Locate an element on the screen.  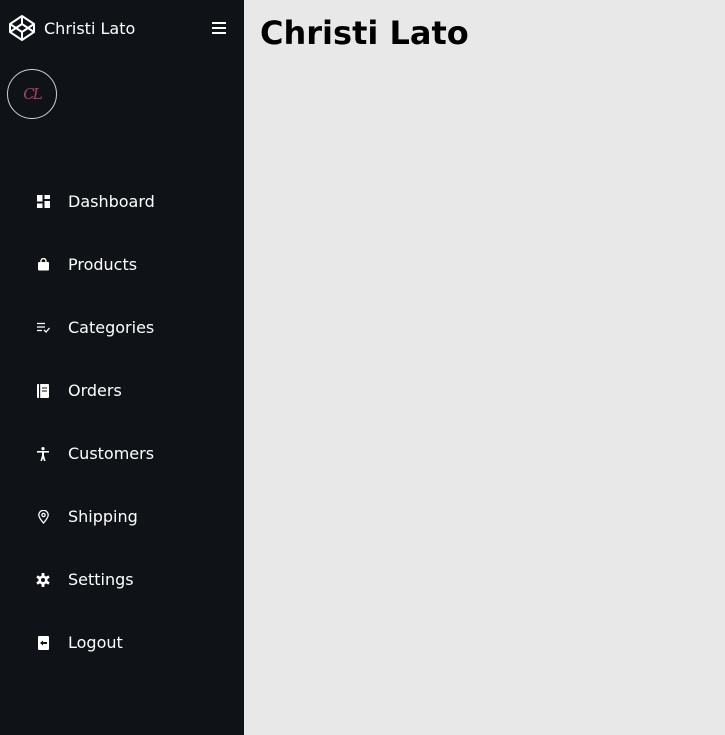
sidebar-item-label: Shipping is located at coordinates (103, 516).